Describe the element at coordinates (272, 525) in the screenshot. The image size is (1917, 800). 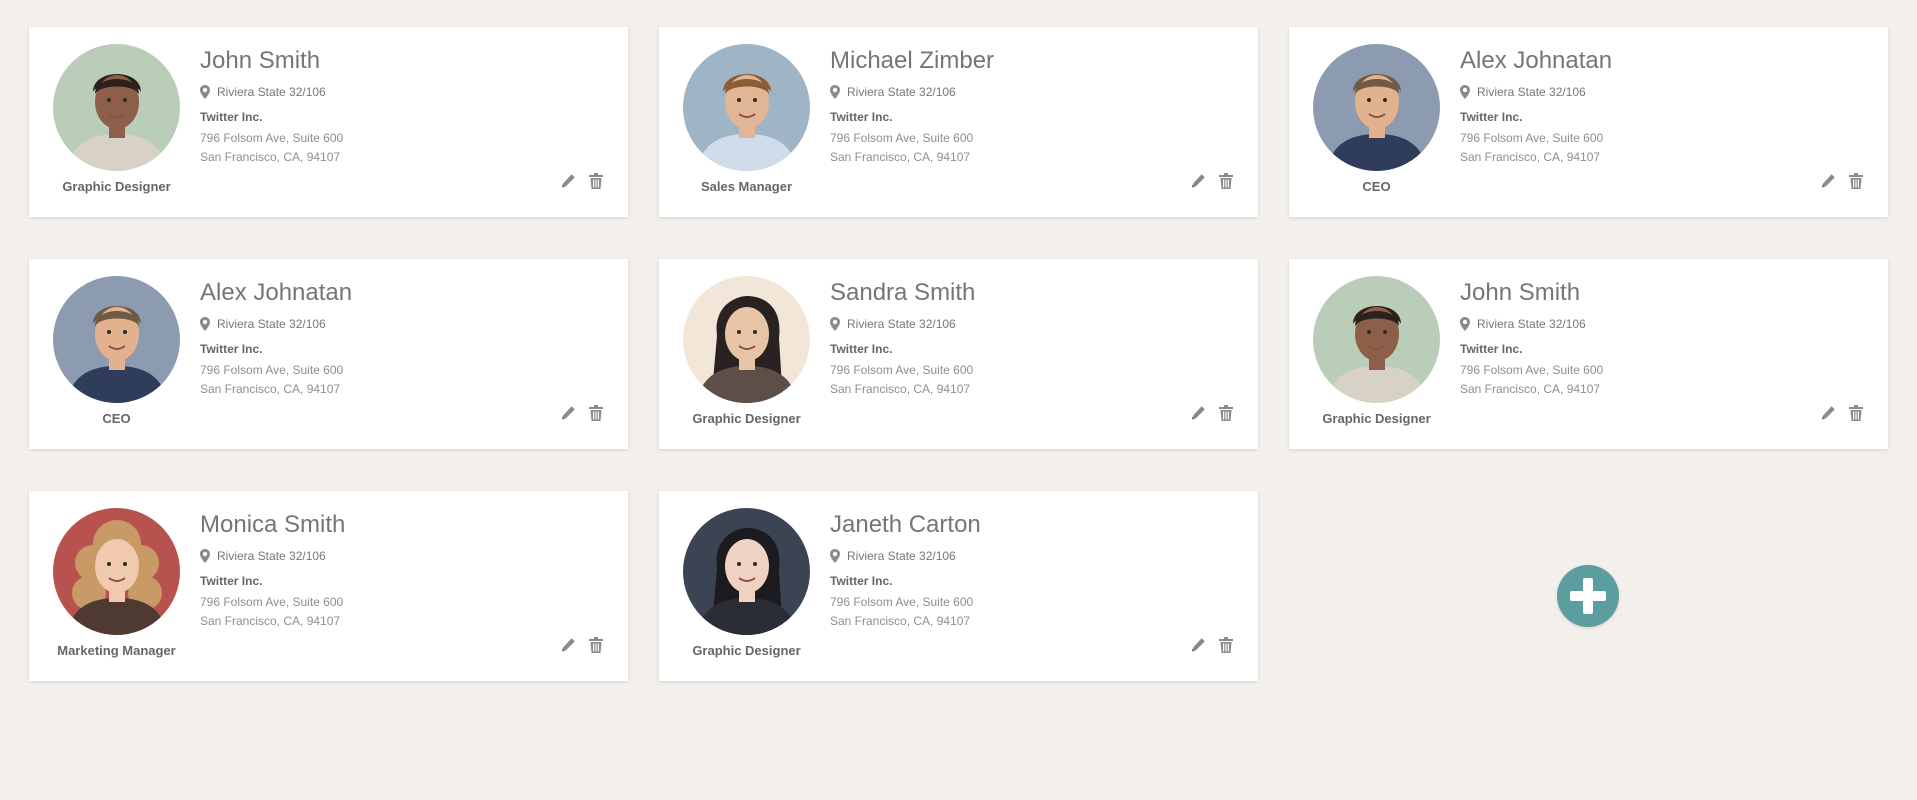
I see `contact-name: Monica Smith` at that location.